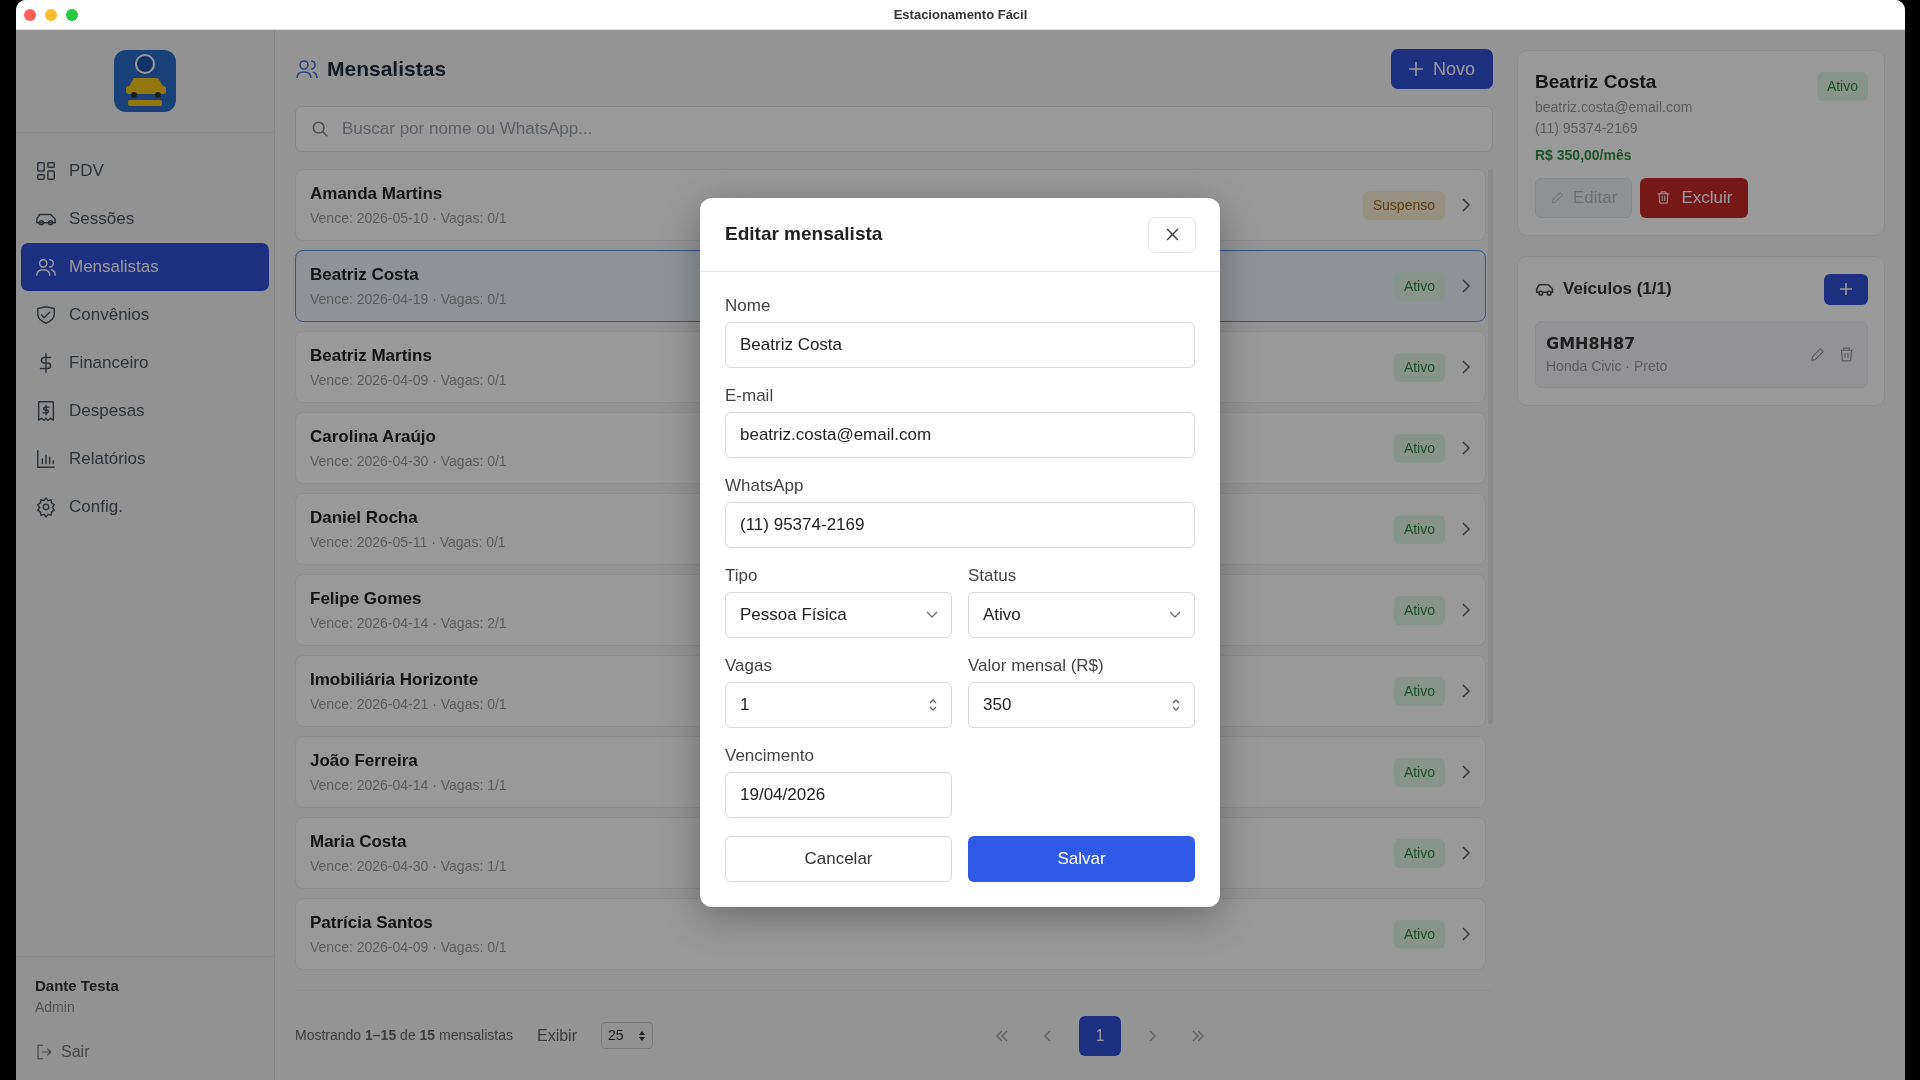  I want to click on monthly-price: R$ 350,00/mês, so click(1584, 155).